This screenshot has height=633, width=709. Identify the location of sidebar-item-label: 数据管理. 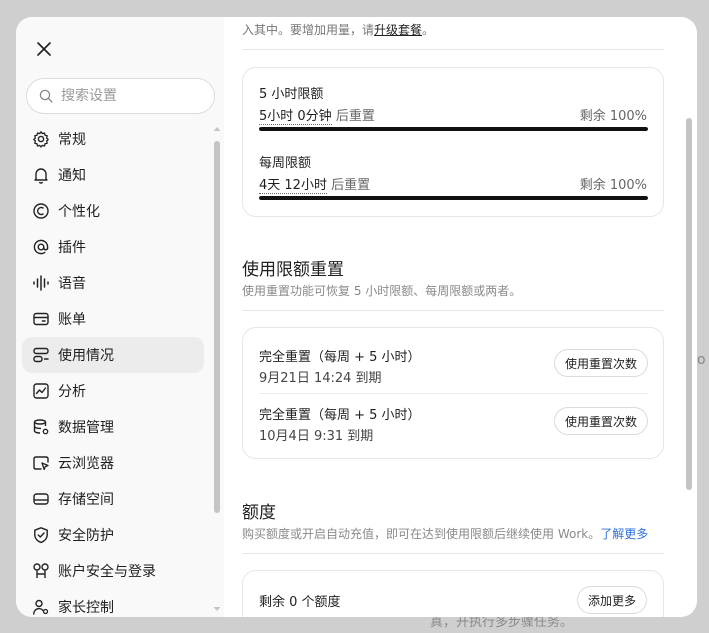
(86, 428).